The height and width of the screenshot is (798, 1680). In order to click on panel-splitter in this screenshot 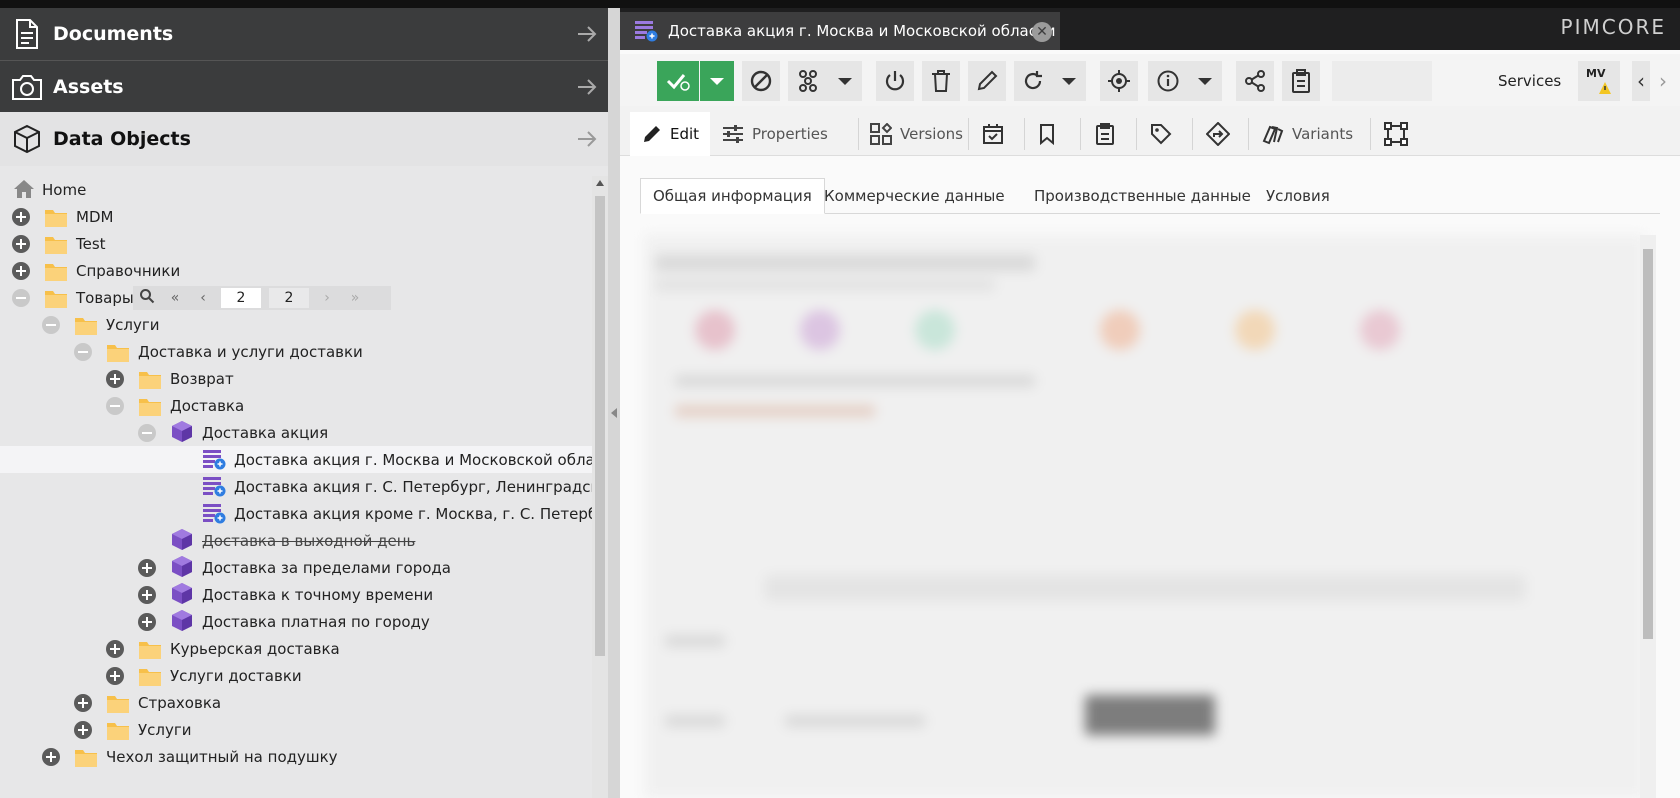, I will do `click(614, 403)`.